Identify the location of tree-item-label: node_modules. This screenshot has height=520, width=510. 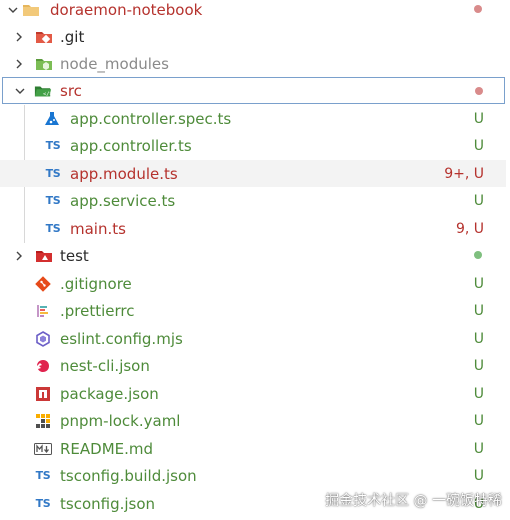
(114, 63).